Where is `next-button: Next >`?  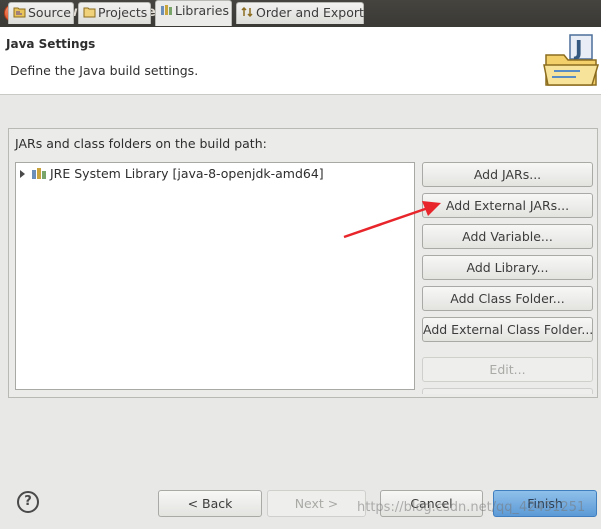
next-button: Next > is located at coordinates (316, 503).